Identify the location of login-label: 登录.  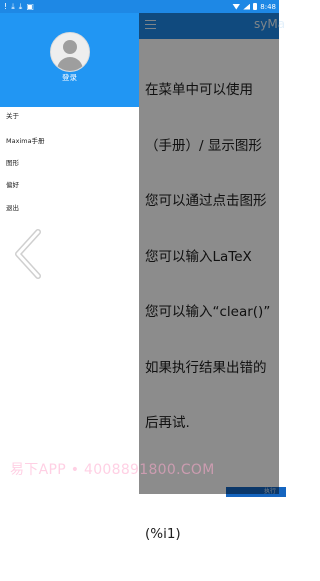
(69, 77).